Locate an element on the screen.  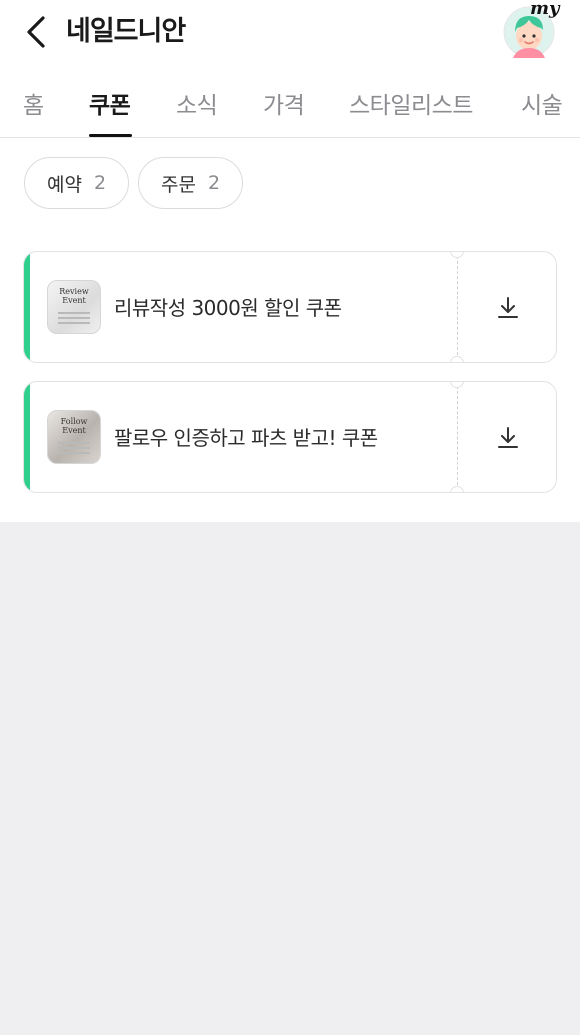
chevron-left-icon is located at coordinates (36, 32).